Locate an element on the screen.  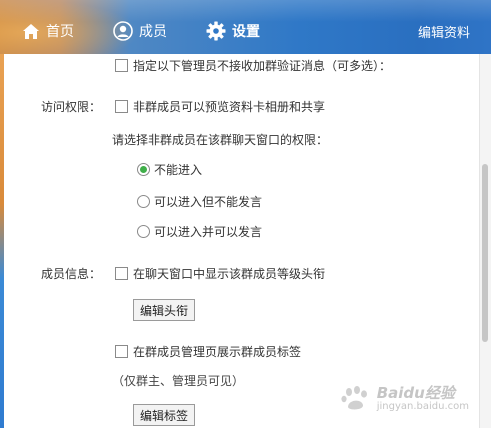
nav-members-label: 成员 is located at coordinates (153, 32).